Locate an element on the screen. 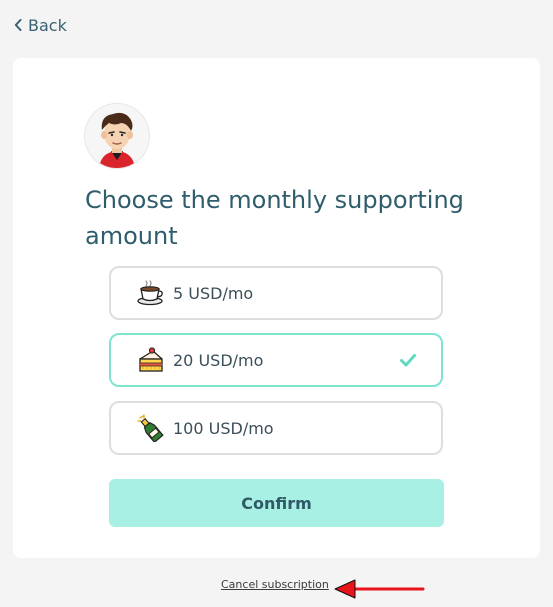  option-5-usd: 5 USD/mo is located at coordinates (276, 293).